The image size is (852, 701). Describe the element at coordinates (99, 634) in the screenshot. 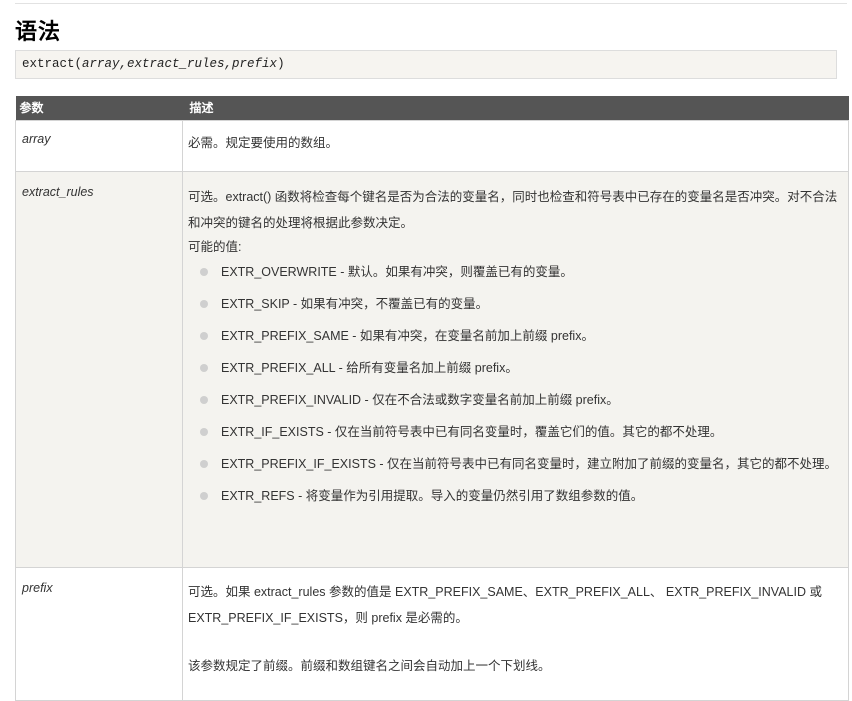

I see `param-name: prefix` at that location.